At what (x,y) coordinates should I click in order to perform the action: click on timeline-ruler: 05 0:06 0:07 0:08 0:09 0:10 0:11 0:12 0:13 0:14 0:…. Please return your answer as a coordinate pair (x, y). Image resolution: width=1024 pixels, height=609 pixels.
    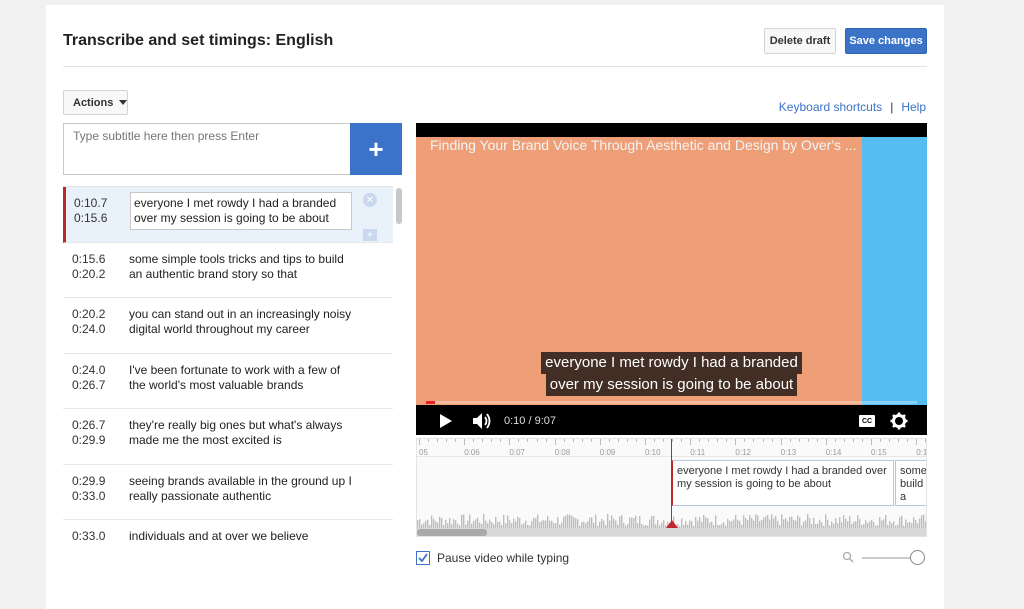
    Looking at the image, I should click on (672, 448).